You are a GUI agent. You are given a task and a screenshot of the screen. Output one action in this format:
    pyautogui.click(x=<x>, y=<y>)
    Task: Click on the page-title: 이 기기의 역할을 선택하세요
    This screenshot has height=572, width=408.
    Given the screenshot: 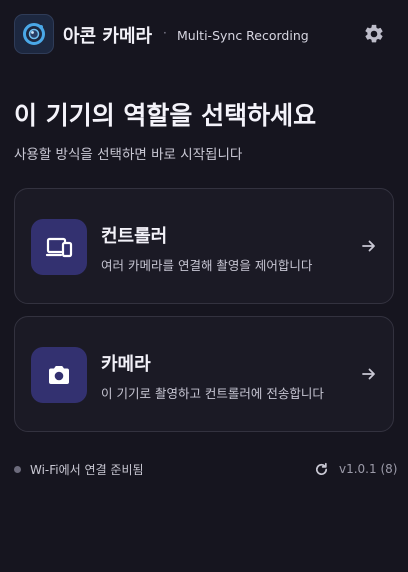 What is the action you would take?
    pyautogui.click(x=165, y=115)
    